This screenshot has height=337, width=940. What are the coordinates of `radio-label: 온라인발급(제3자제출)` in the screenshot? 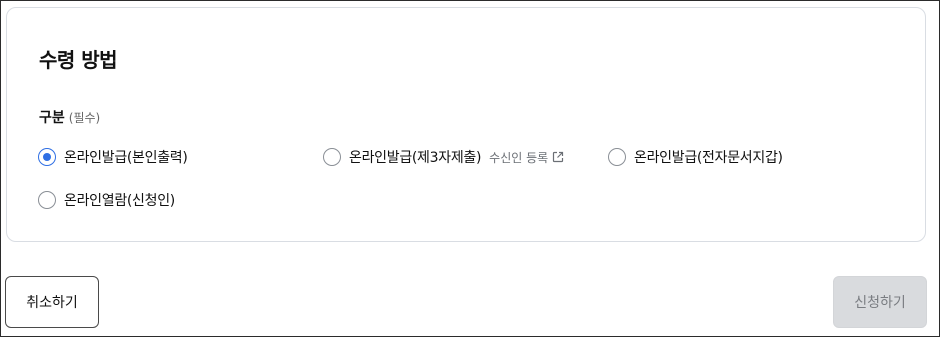 It's located at (415, 158).